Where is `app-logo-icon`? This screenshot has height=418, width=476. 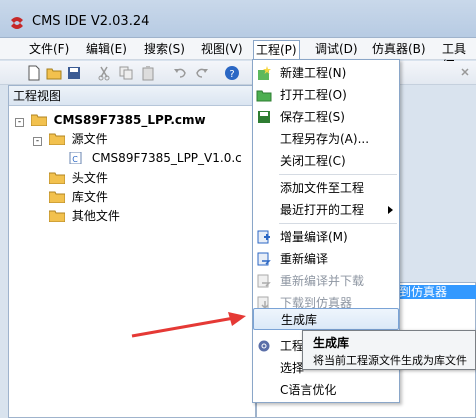 app-logo-icon is located at coordinates (17, 23).